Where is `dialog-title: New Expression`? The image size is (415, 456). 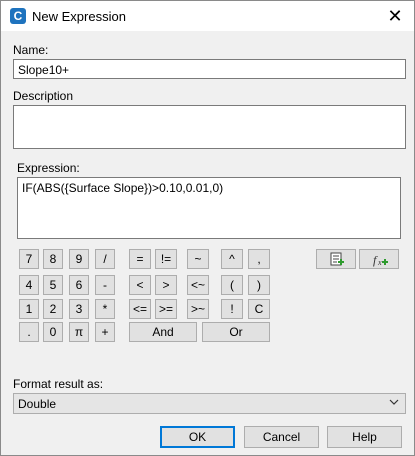
dialog-title: New Expression is located at coordinates (79, 16).